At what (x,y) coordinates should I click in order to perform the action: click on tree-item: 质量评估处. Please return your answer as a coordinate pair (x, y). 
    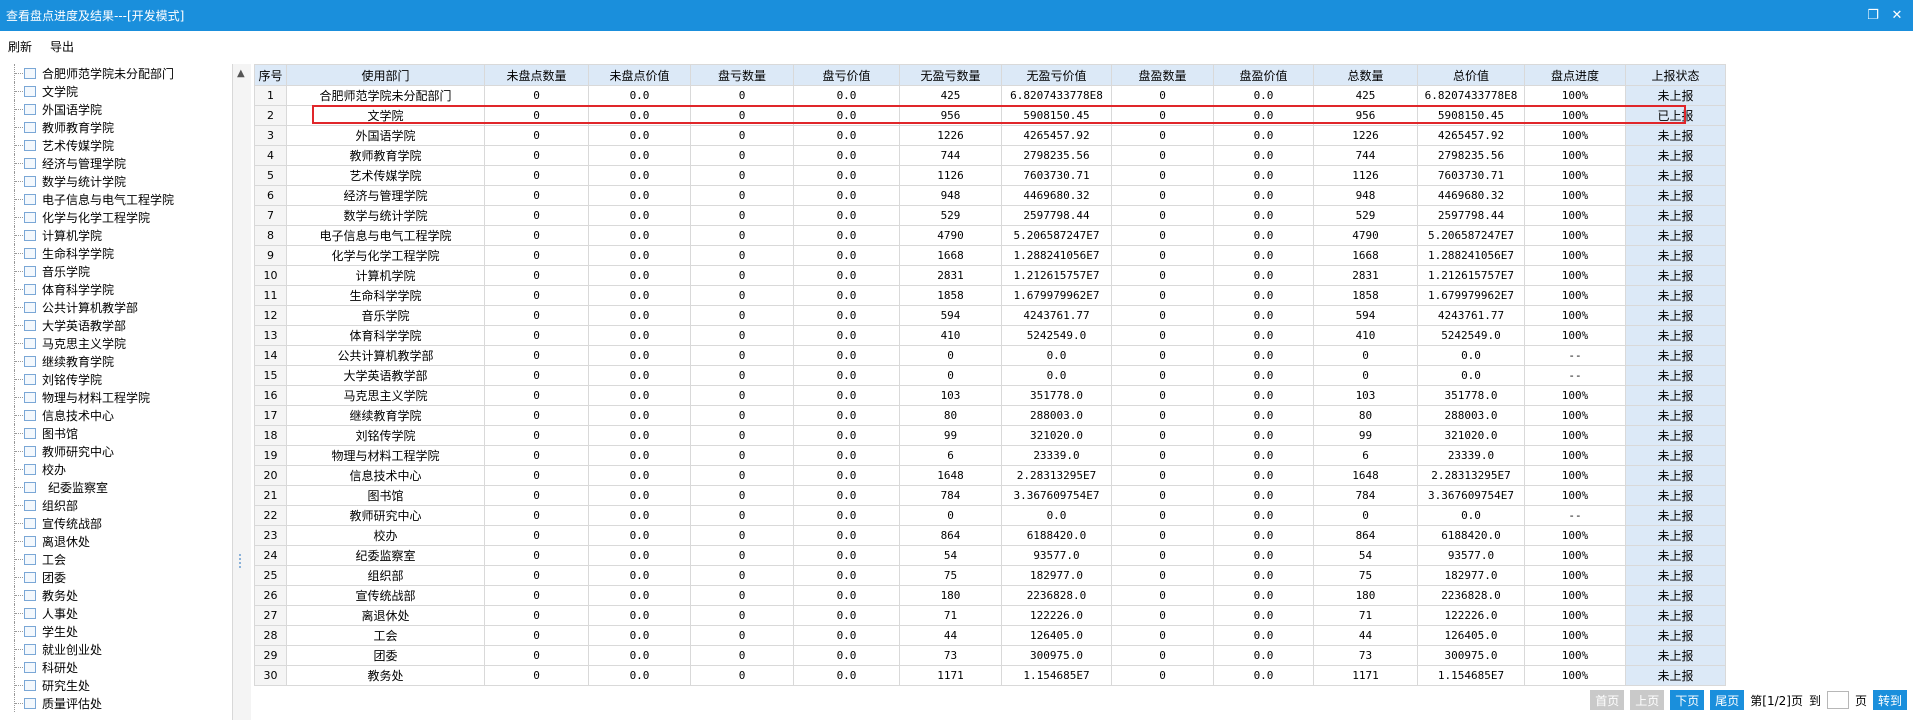
    Looking at the image, I should click on (116, 703).